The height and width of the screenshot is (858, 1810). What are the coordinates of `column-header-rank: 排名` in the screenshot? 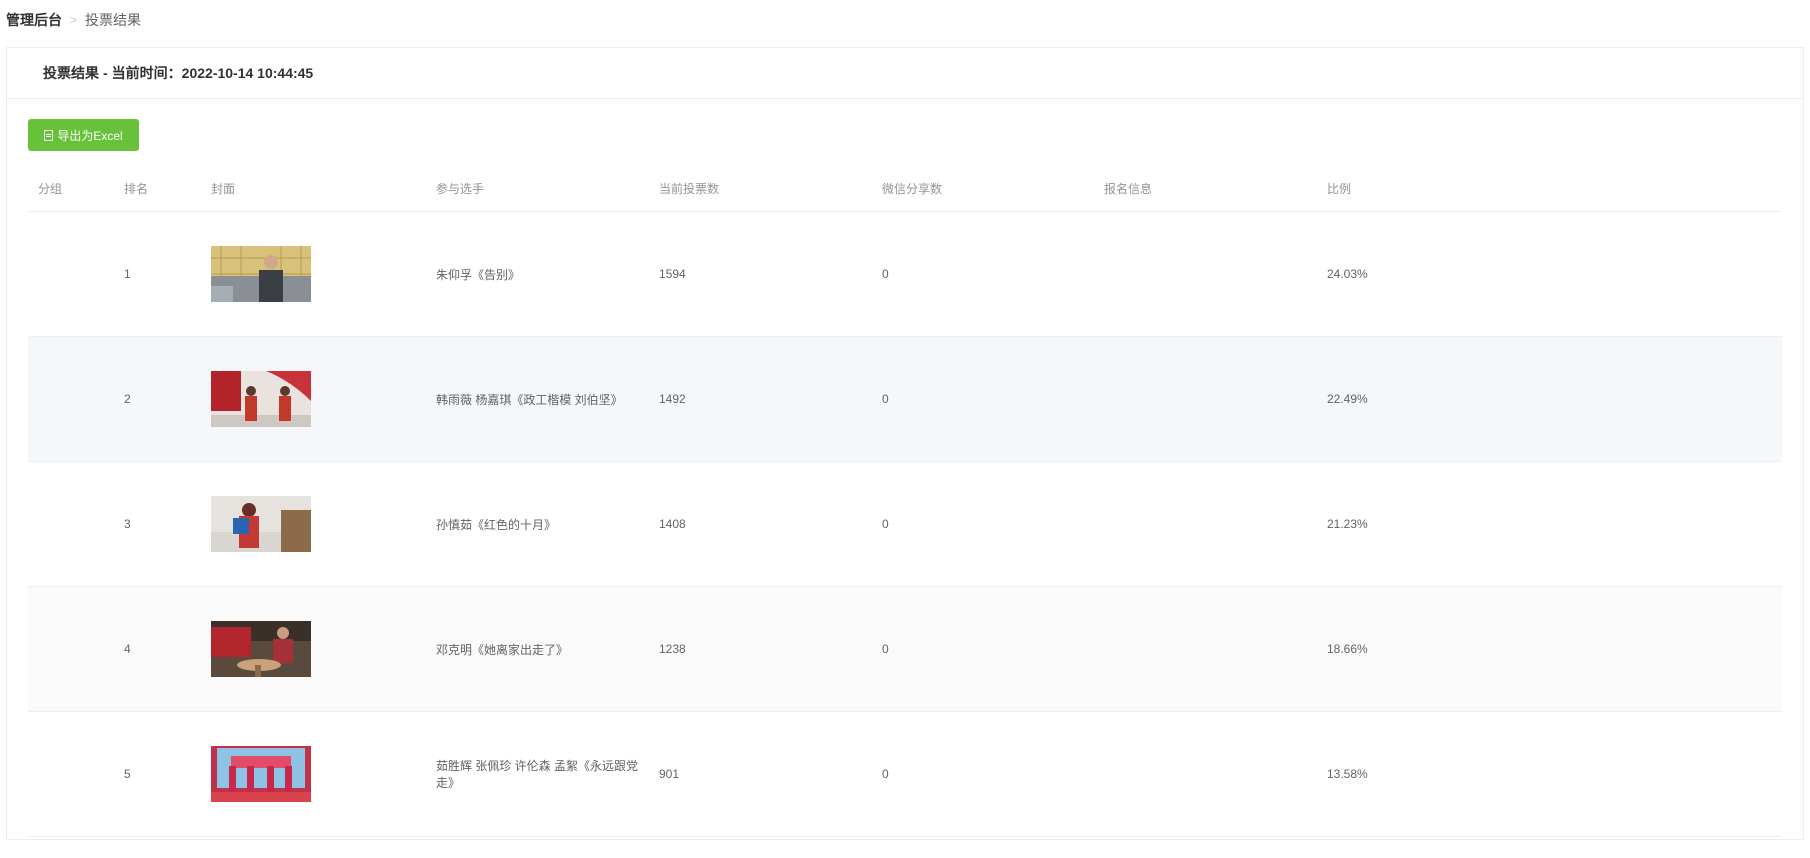 It's located at (157, 188).